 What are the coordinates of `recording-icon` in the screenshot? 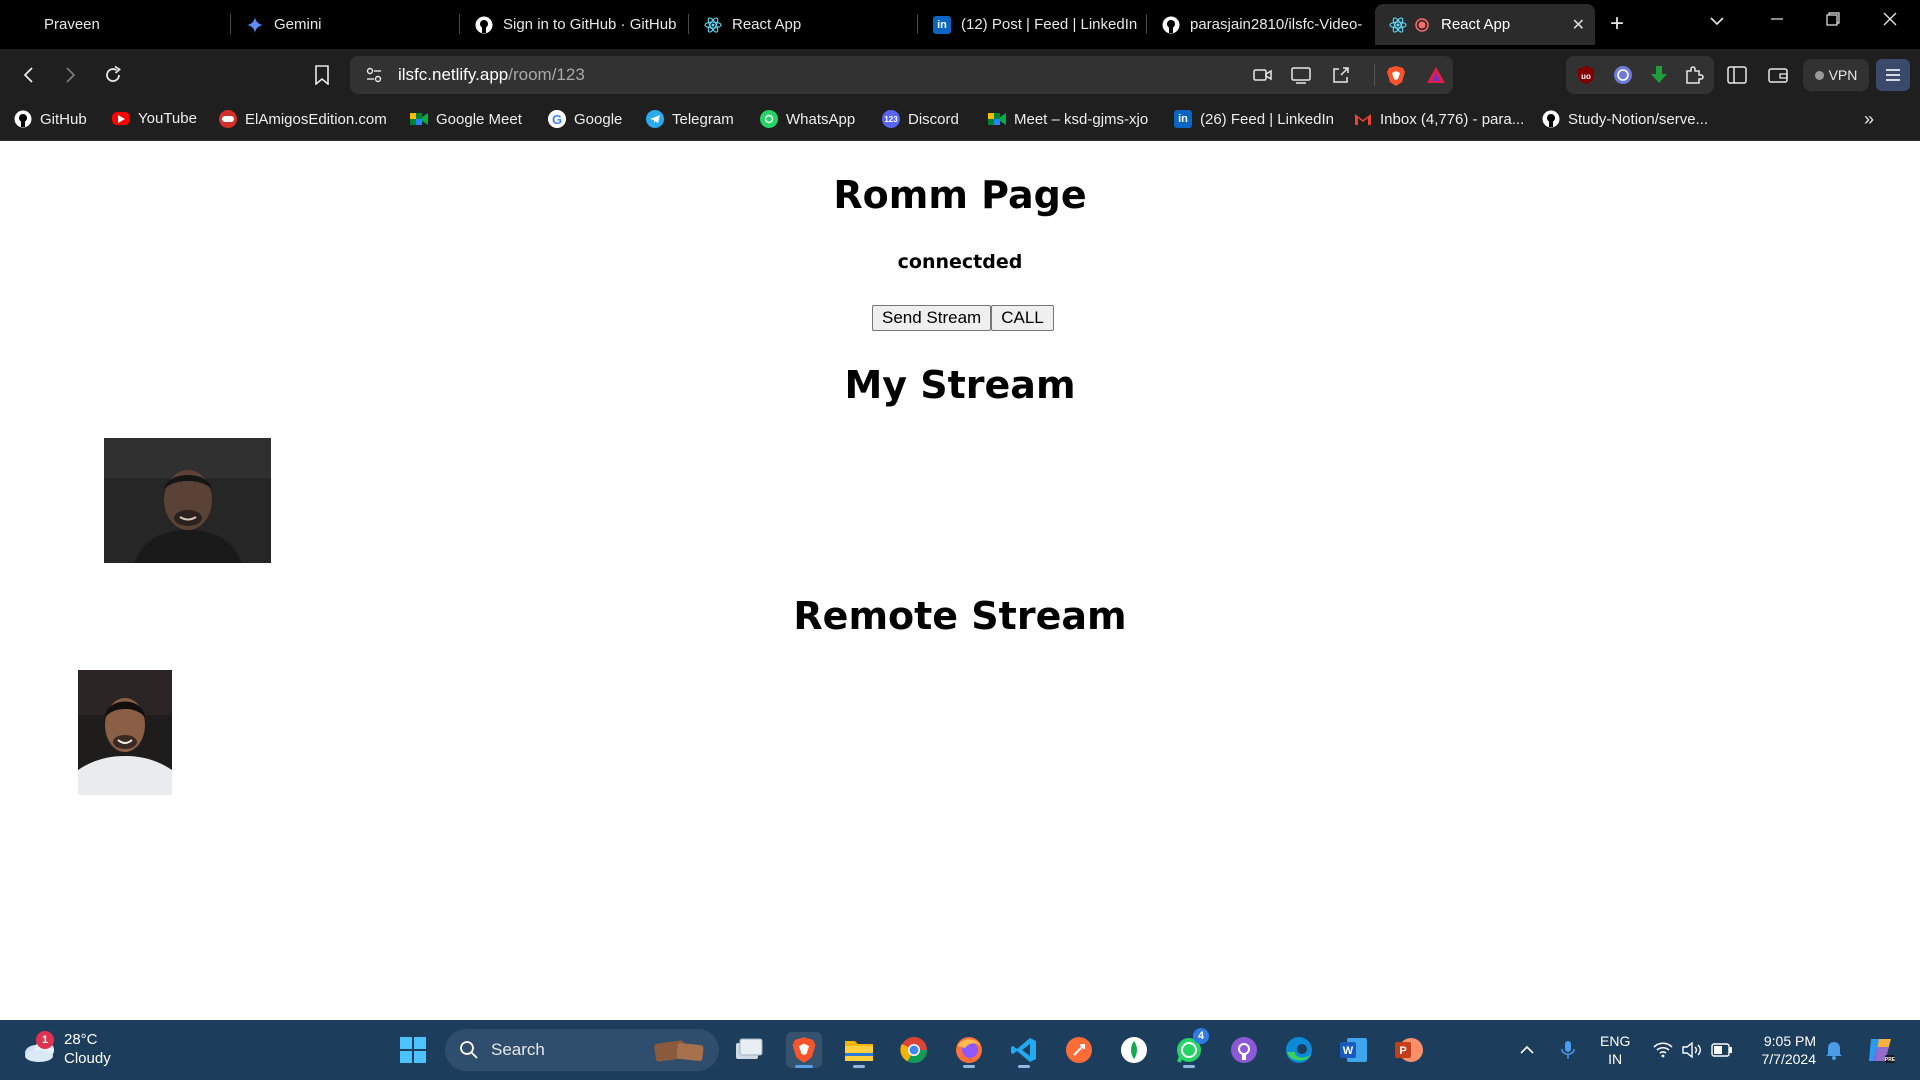 It's located at (1422, 25).